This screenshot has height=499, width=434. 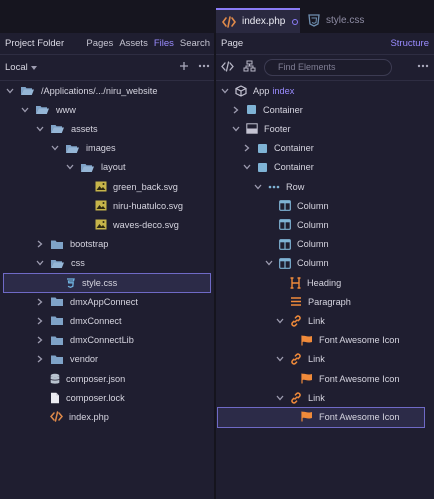 I want to click on code-view-icon, so click(x=227, y=67).